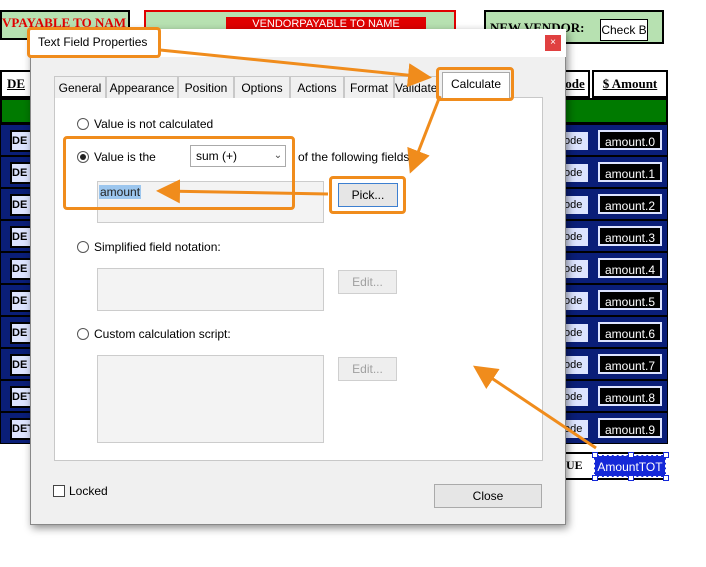  I want to click on arrow-total-to-dialog, so click(535, 407).